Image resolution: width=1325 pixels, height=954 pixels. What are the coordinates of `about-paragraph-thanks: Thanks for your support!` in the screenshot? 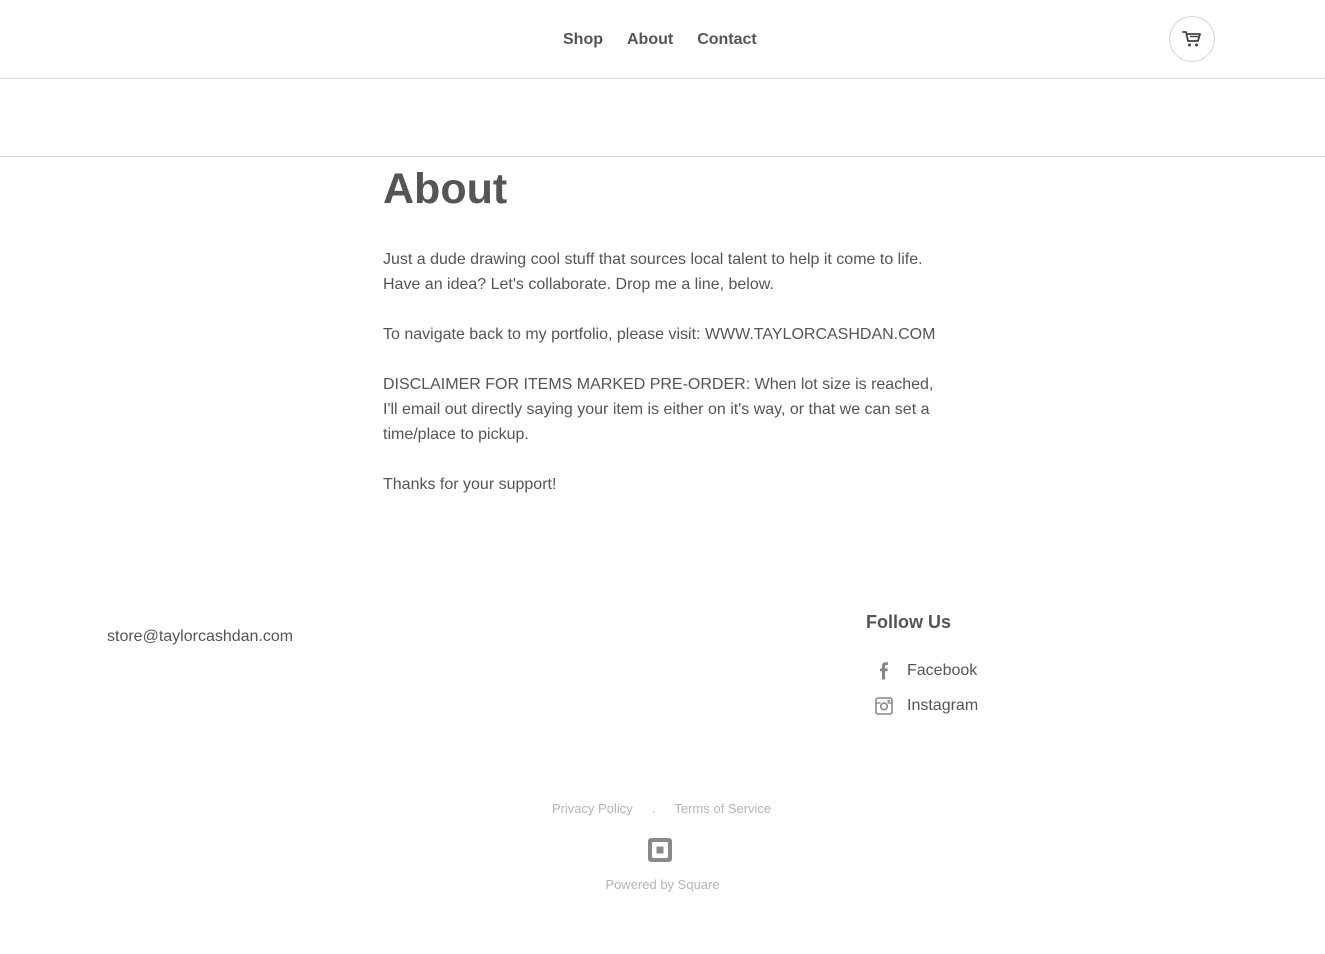 It's located at (470, 484).